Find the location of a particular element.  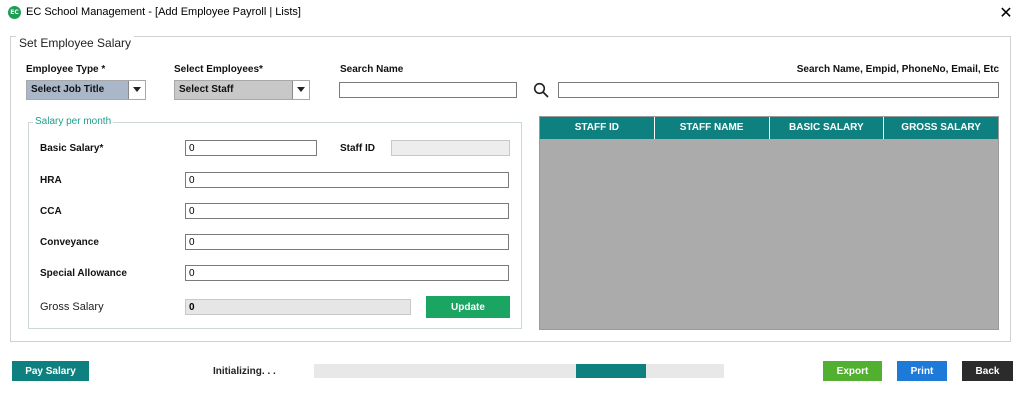

cca-input is located at coordinates (347, 211).